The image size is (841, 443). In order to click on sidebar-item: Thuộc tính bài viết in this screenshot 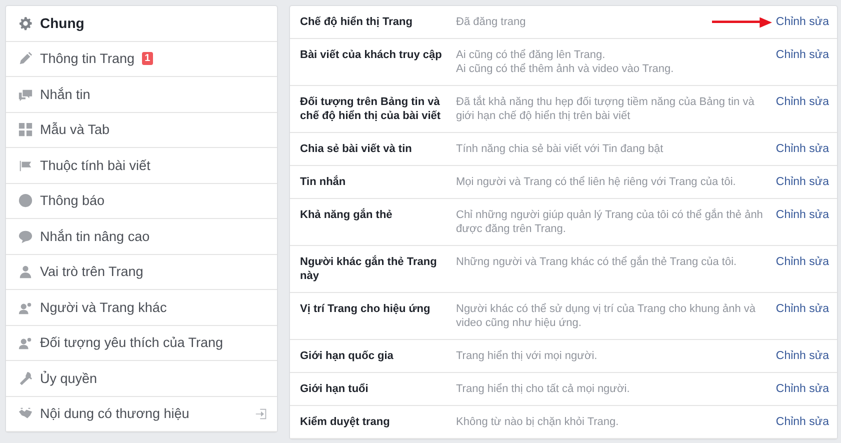, I will do `click(141, 166)`.